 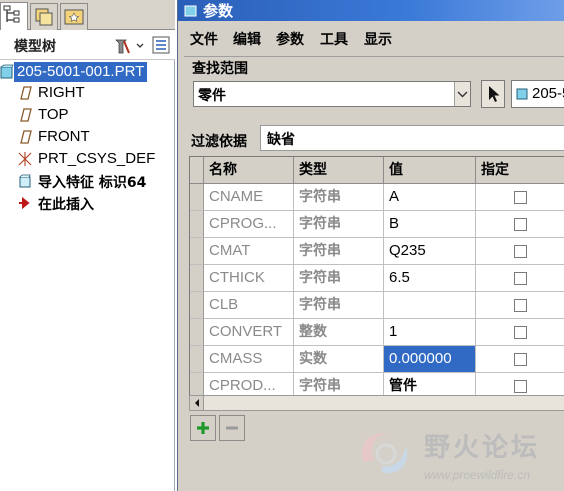 I want to click on pane-tab-strip, so click(x=87, y=15).